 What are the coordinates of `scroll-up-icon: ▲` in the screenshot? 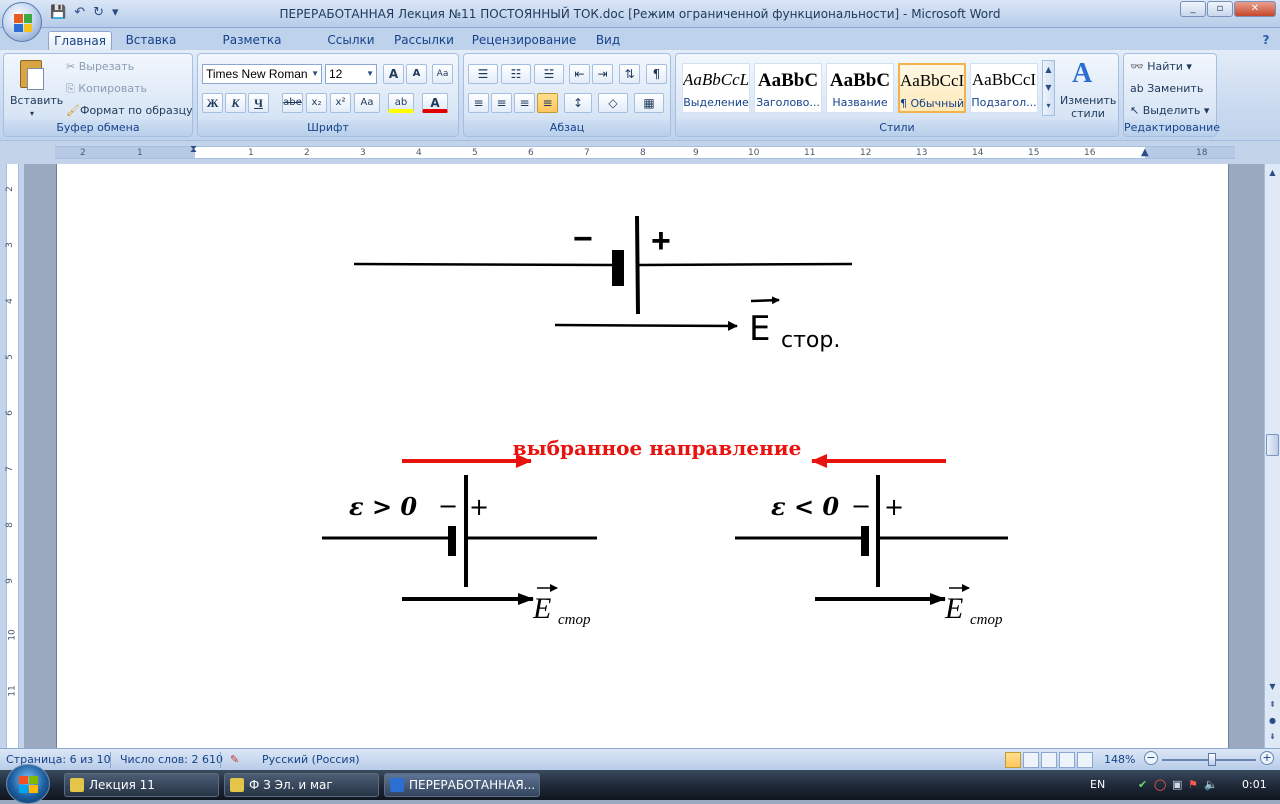 It's located at (1272, 173).